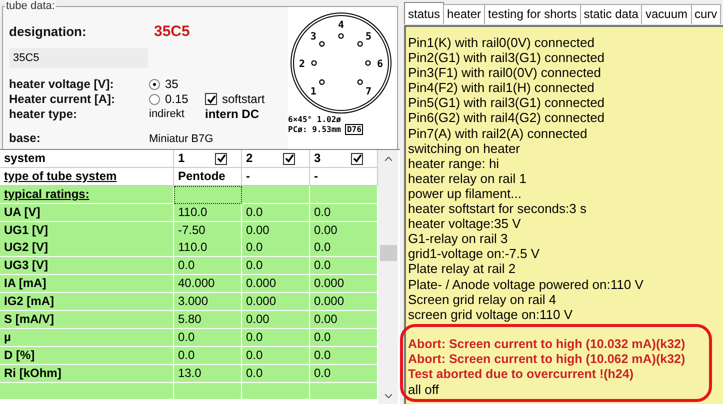 The height and width of the screenshot is (404, 723). What do you see at coordinates (25, 138) in the screenshot?
I see `field-label: base:` at bounding box center [25, 138].